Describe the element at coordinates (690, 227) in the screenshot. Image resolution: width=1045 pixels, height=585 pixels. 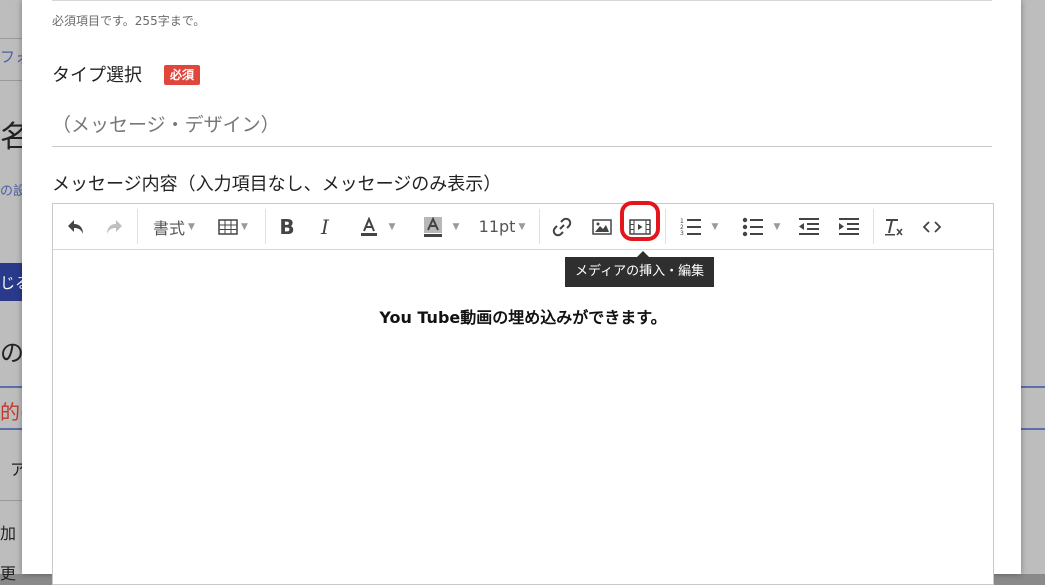
I see `numbered-list-icon: 123` at that location.